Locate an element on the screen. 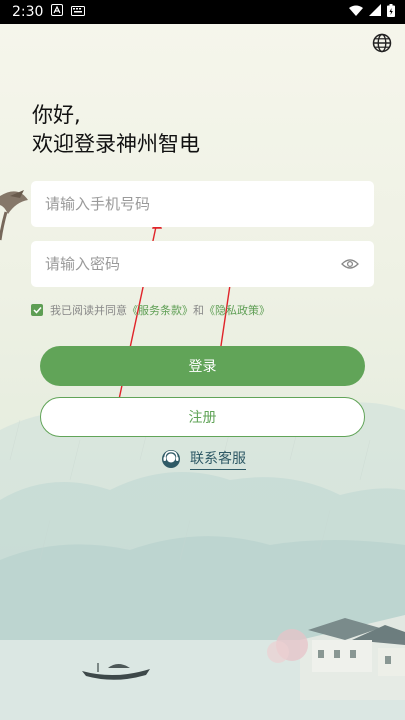 Image resolution: width=405 pixels, height=720 pixels. greeting-title: 你好, 欢迎登录神州智电 is located at coordinates (116, 130).